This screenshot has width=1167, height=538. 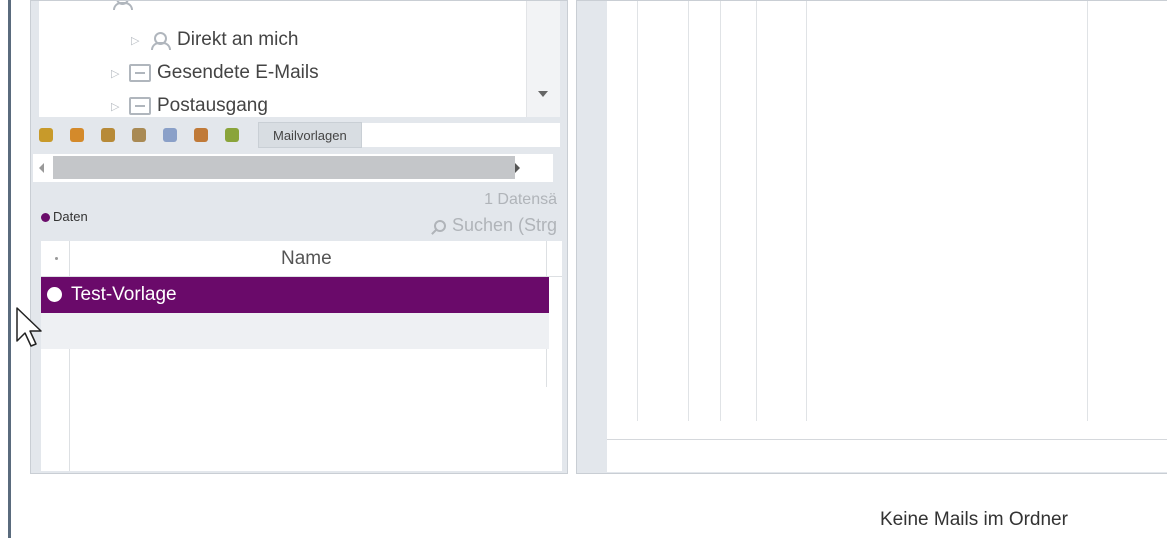 I want to click on tree-item-label: Postausgang, so click(x=212, y=105).